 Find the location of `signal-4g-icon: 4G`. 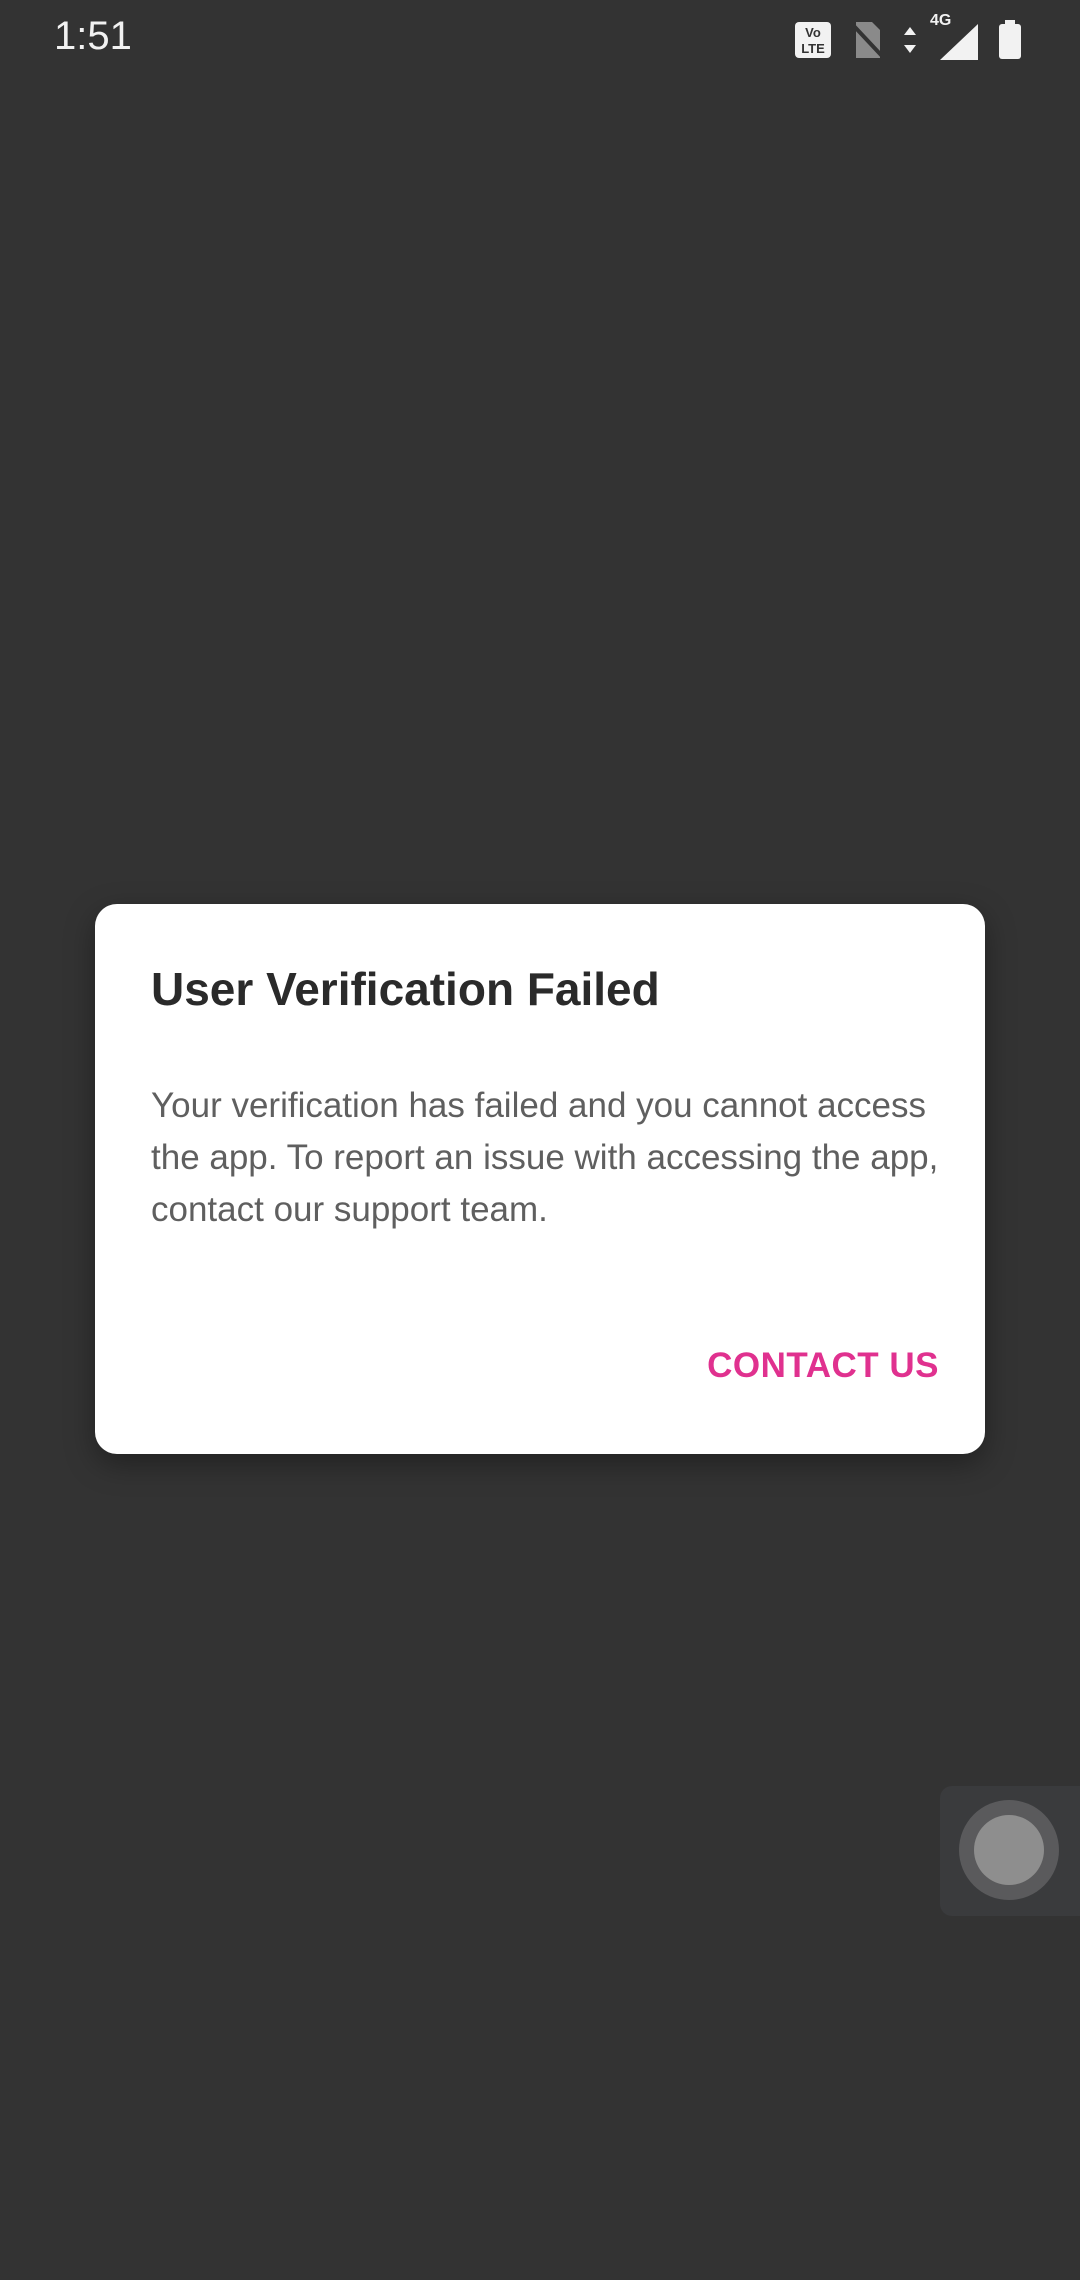

signal-4g-icon: 4G is located at coordinates (955, 37).